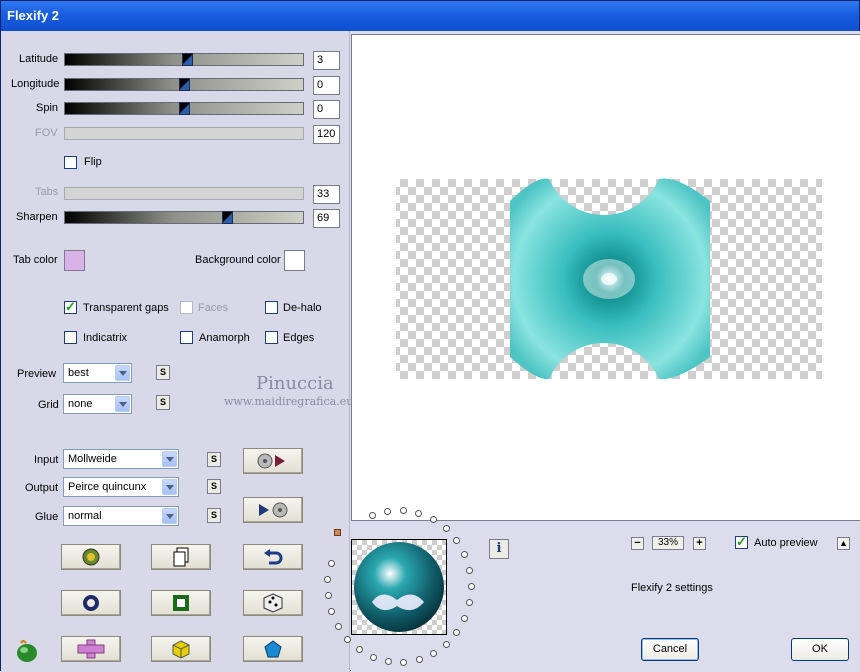  I want to click on auto-preview-checkbox: ✓, so click(741, 541).